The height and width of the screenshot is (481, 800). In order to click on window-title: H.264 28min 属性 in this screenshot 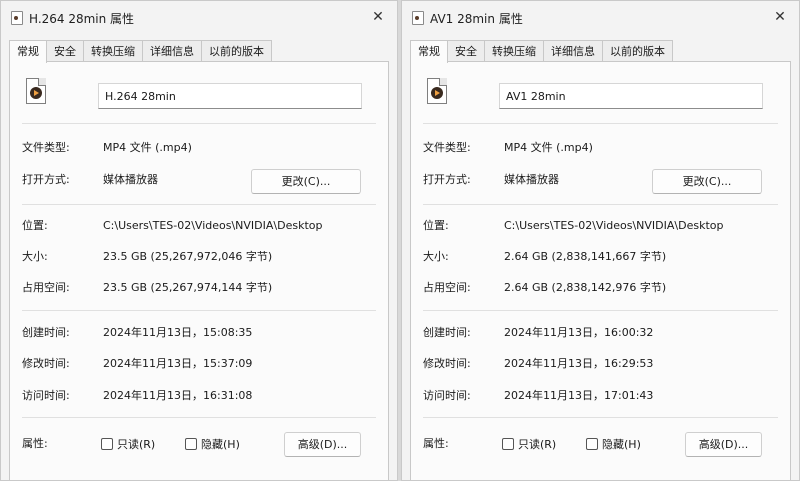, I will do `click(82, 19)`.